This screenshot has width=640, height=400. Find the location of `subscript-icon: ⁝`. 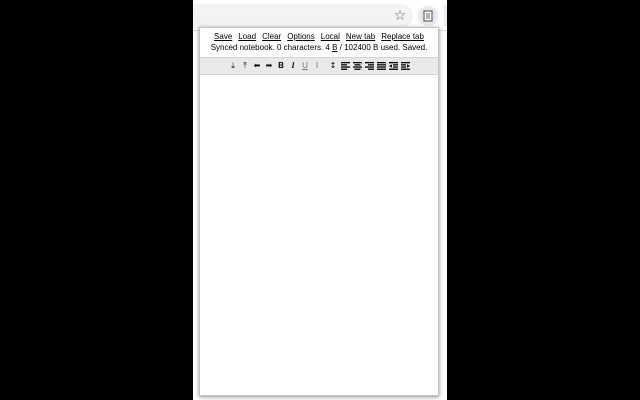

subscript-icon: ⁝ is located at coordinates (317, 66).